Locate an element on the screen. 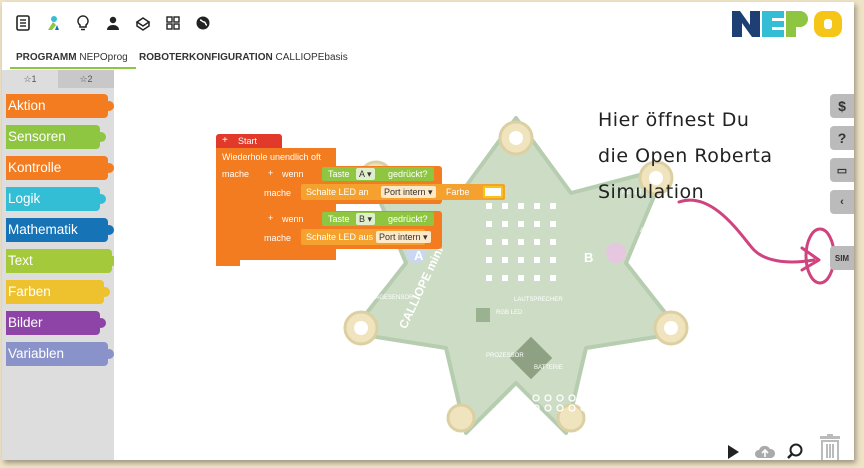 This screenshot has width=864, height=468. key-a-dropdown: A ▾ is located at coordinates (365, 174).